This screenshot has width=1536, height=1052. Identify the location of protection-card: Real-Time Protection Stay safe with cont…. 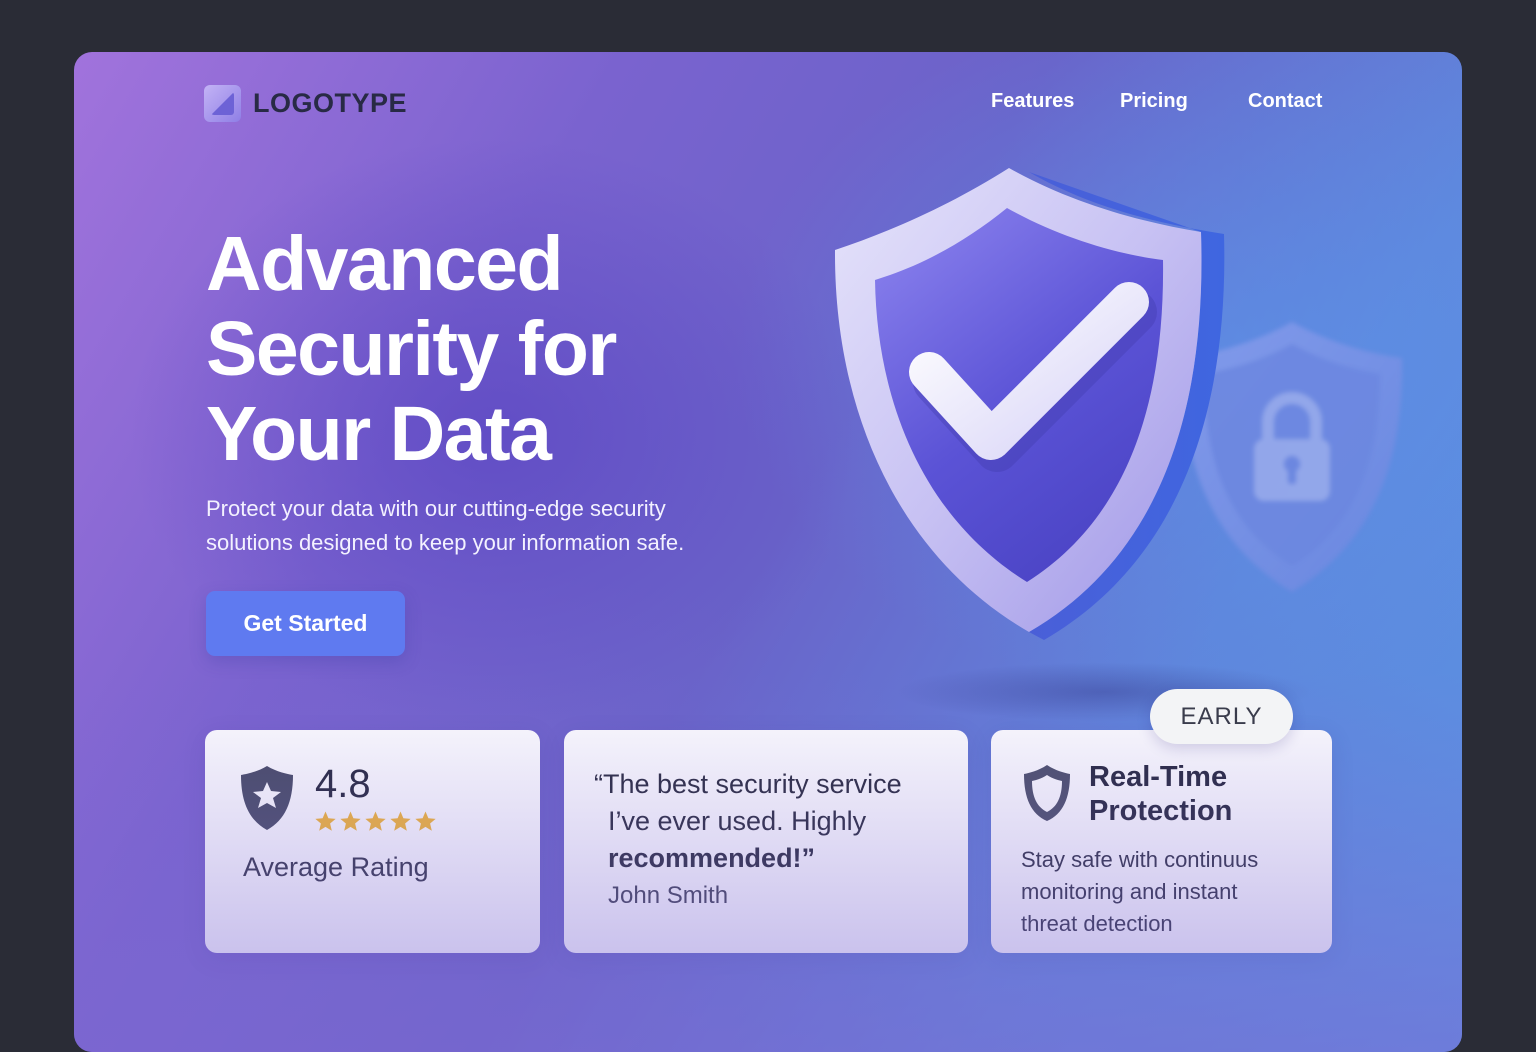
(1161, 841).